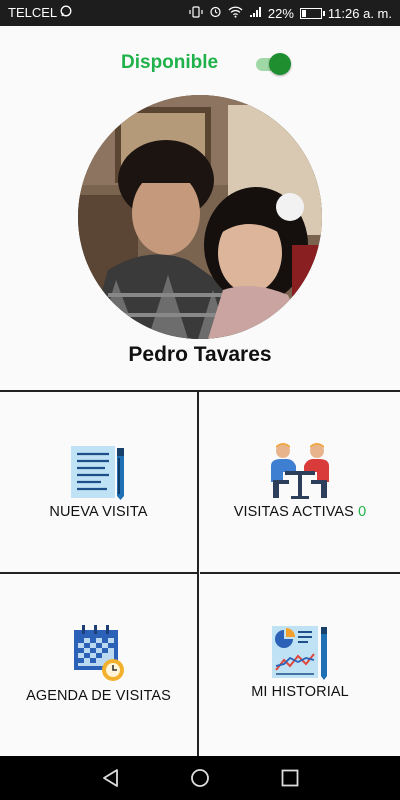  What do you see at coordinates (312, 13) in the screenshot?
I see `battery-icon` at bounding box center [312, 13].